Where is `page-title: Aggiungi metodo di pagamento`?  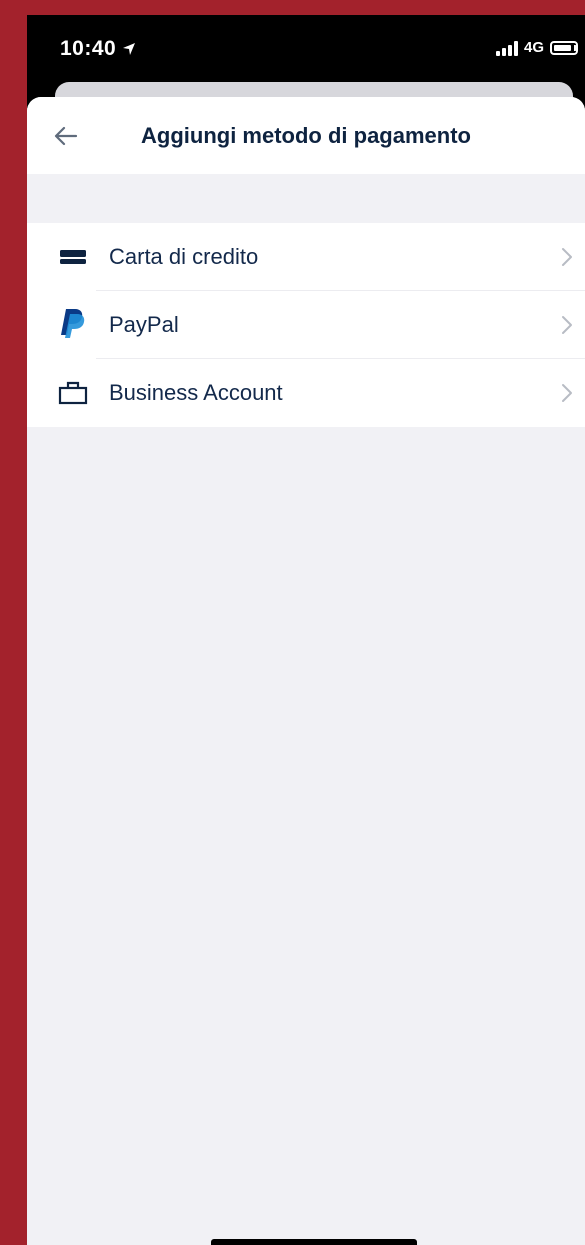 page-title: Aggiungi metodo di pagamento is located at coordinates (306, 135).